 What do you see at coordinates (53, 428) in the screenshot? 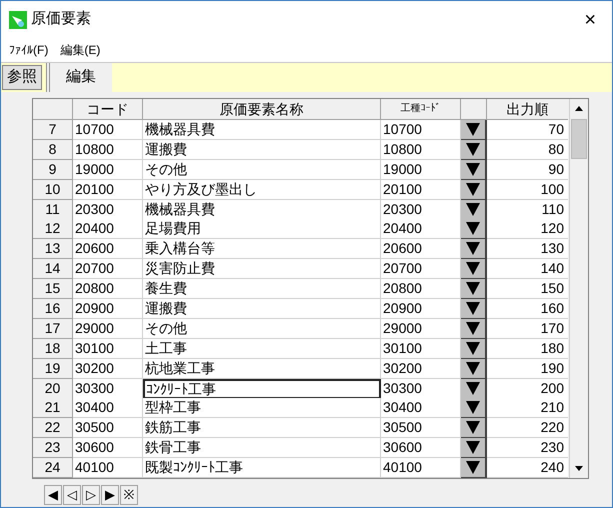
I see `row-number: 22` at bounding box center [53, 428].